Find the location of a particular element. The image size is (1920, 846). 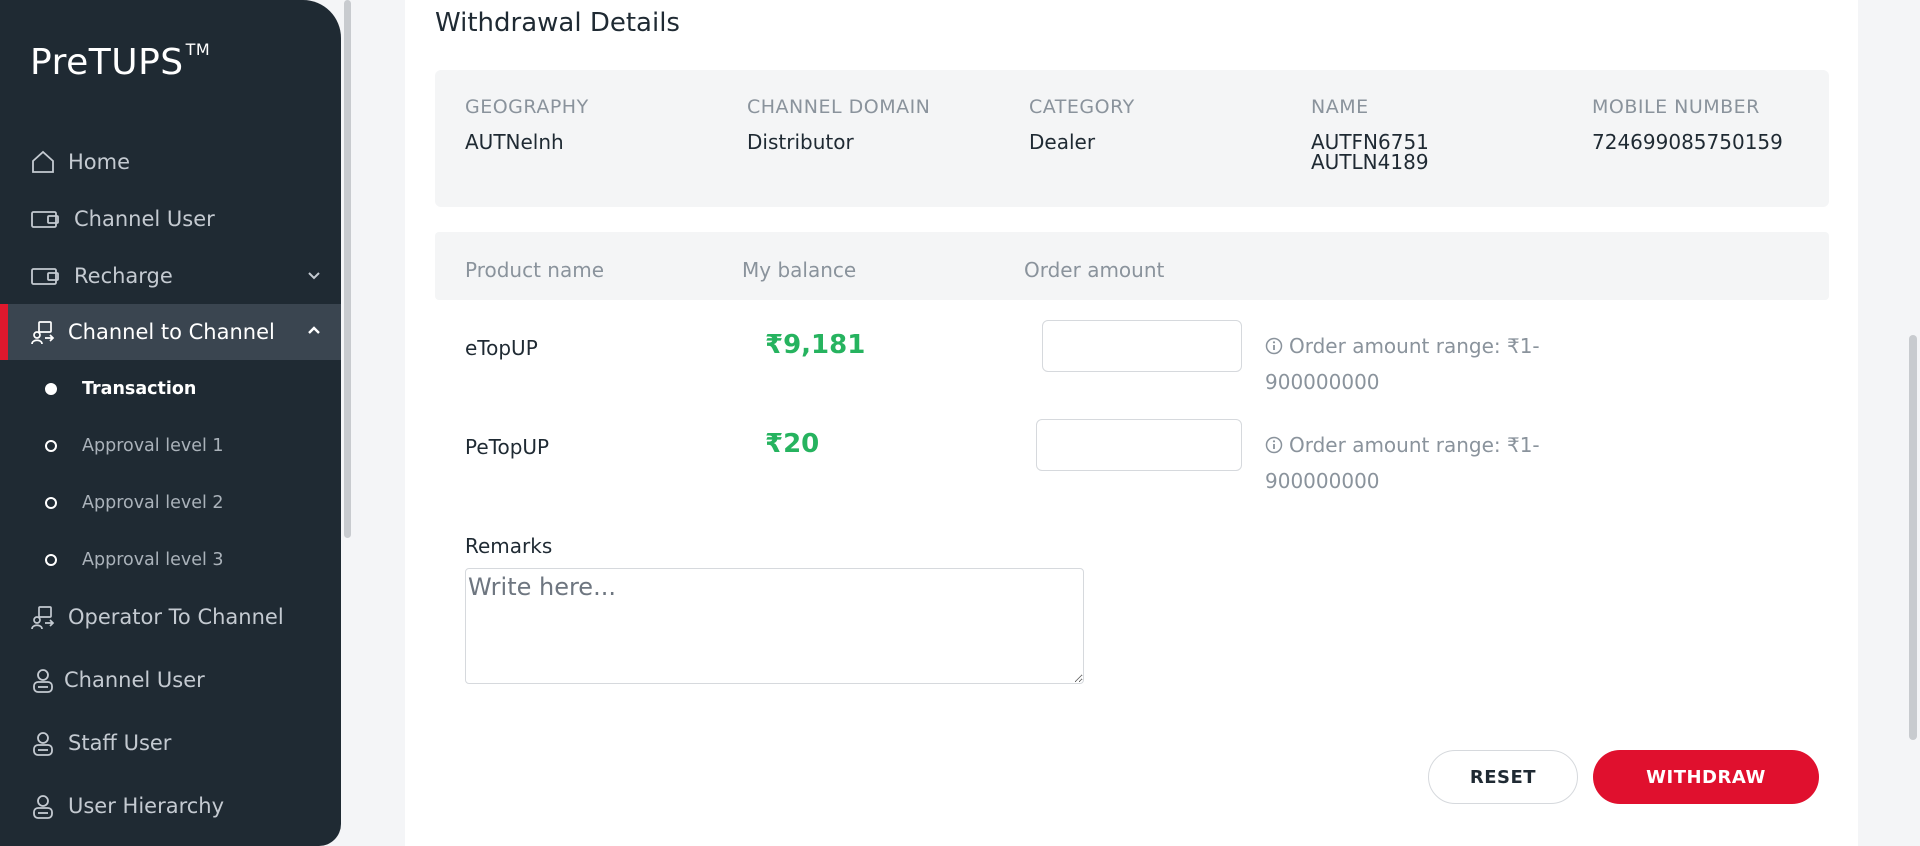

sidebar-item-channel-user: Channel User is located at coordinates (170, 219).